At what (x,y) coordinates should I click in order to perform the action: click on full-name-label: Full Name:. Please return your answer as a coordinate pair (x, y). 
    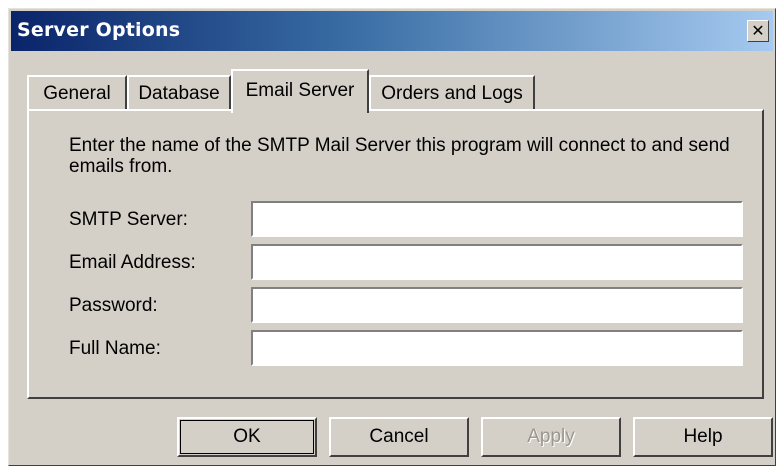
    Looking at the image, I should click on (115, 348).